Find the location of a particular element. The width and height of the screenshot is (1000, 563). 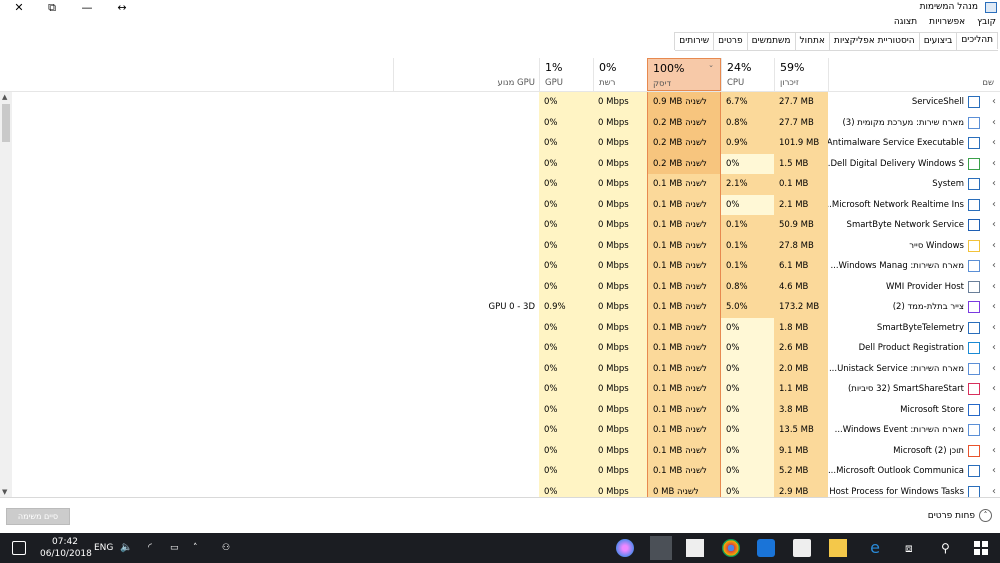

cell-disk: 0.1 MB לשניה is located at coordinates (684, 471).